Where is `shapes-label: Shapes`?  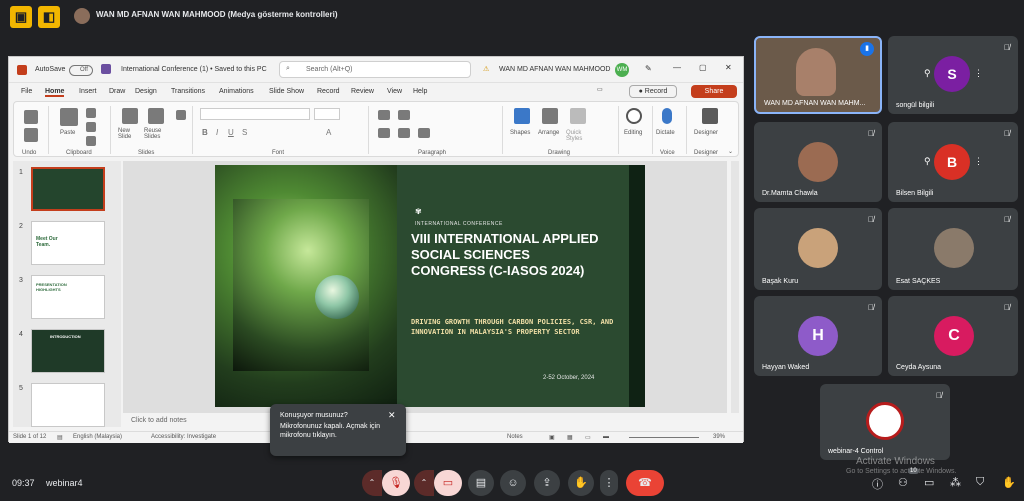
shapes-label: Shapes is located at coordinates (520, 133).